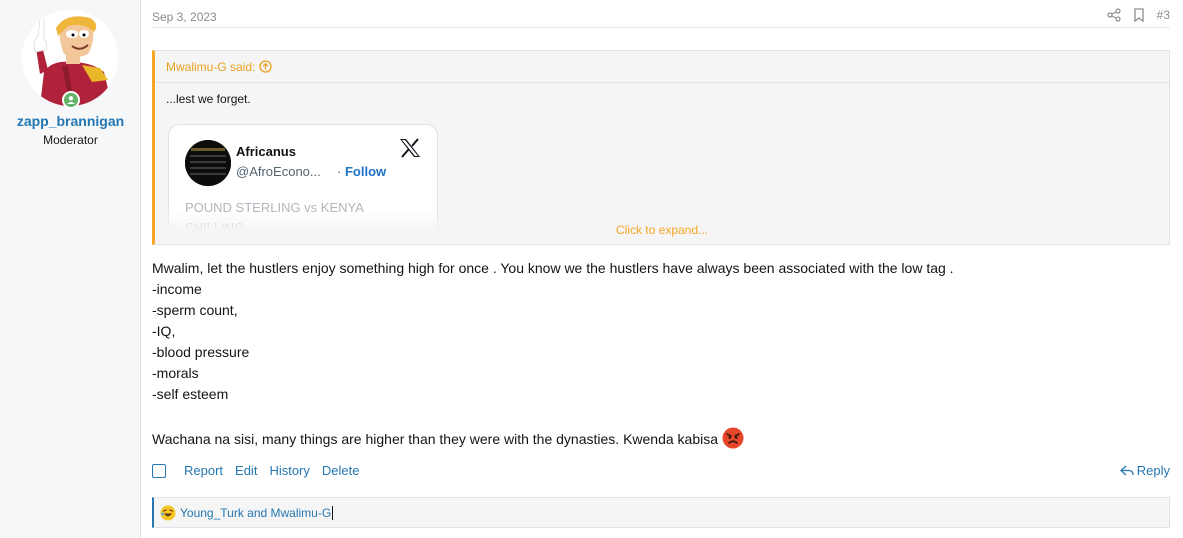  What do you see at coordinates (159, 470) in the screenshot?
I see `select-post-checkbox` at bounding box center [159, 470].